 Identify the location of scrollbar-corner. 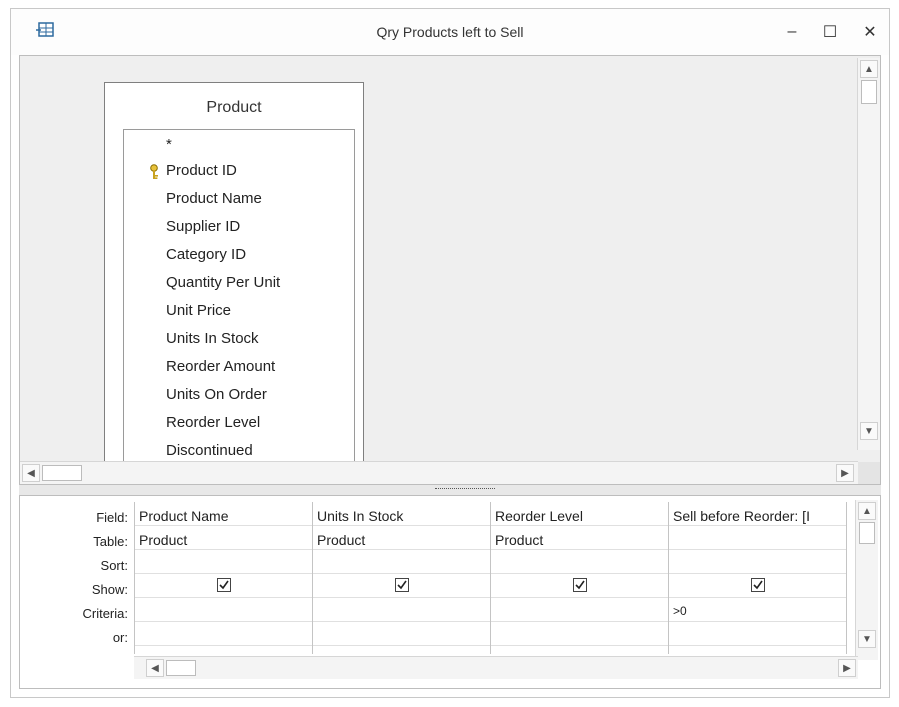
(869, 473).